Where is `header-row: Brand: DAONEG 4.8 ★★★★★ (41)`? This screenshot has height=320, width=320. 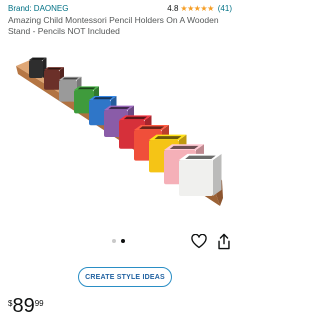 header-row: Brand: DAONEG 4.8 ★★★★★ (41) is located at coordinates (120, 8).